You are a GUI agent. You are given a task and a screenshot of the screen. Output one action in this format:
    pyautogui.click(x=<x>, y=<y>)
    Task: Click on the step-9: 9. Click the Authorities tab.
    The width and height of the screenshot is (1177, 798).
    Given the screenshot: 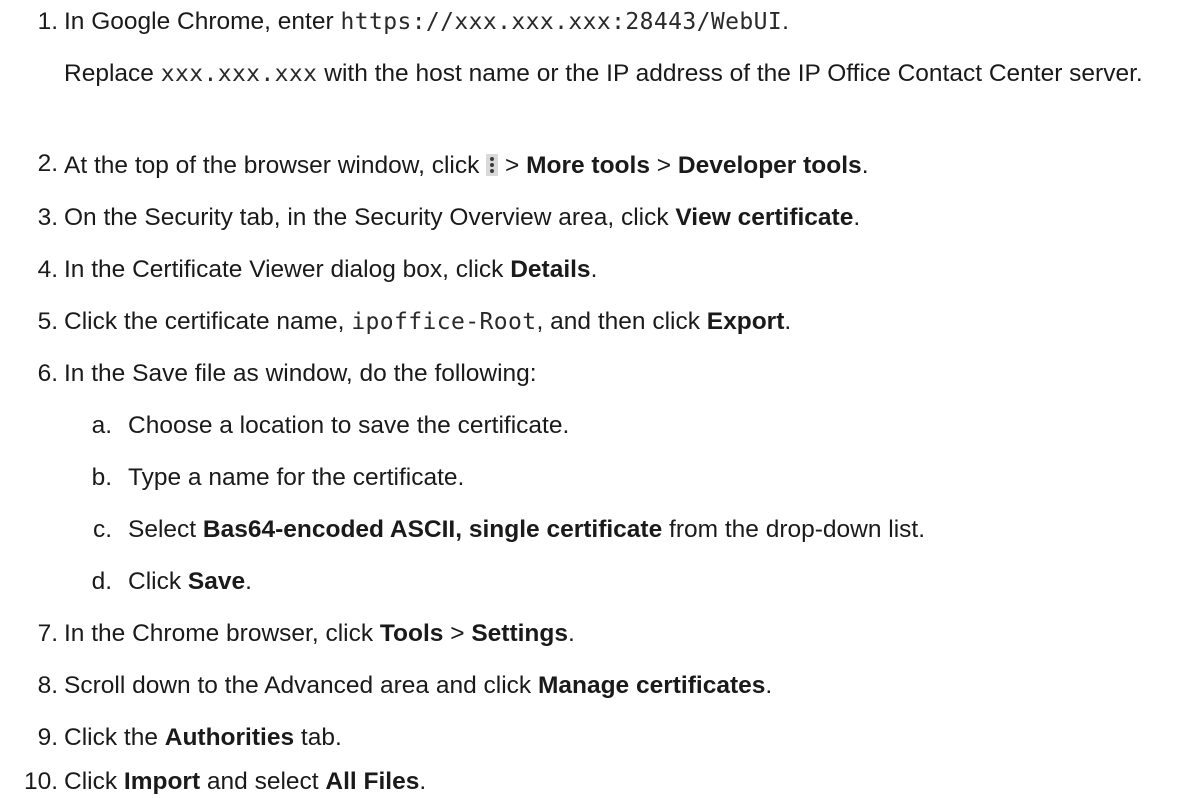 What is the action you would take?
    pyautogui.click(x=588, y=742)
    